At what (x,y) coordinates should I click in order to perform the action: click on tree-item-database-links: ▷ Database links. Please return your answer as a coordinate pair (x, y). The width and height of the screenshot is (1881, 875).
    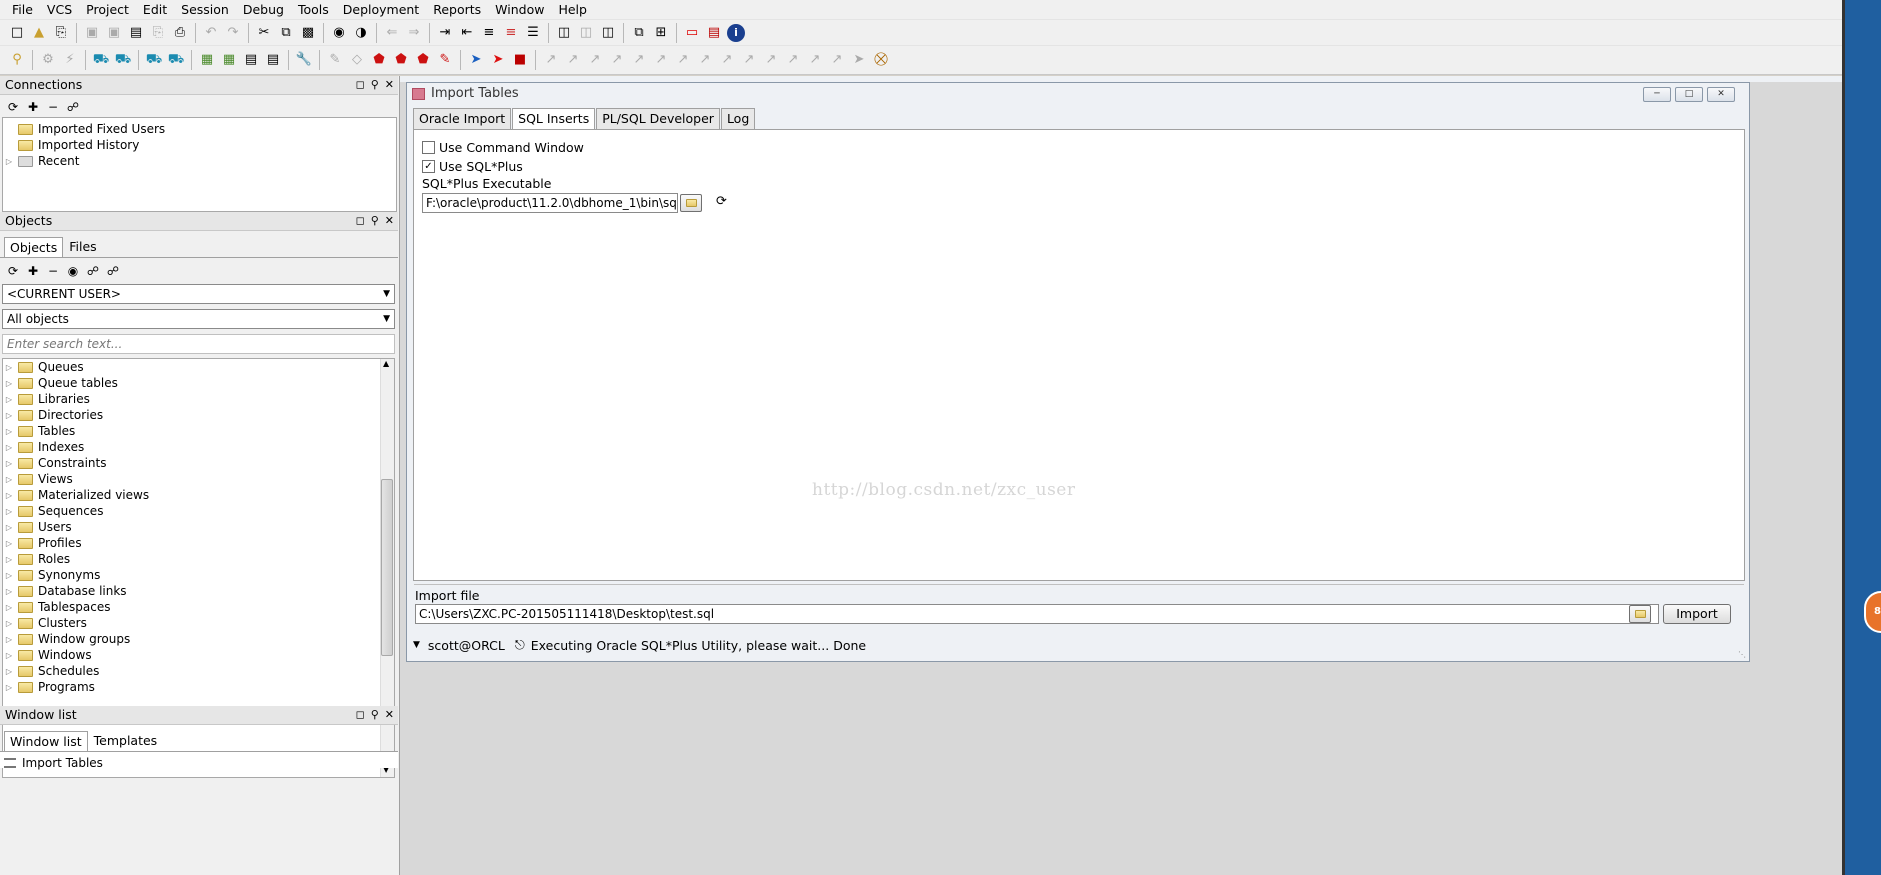
    Looking at the image, I should click on (198, 591).